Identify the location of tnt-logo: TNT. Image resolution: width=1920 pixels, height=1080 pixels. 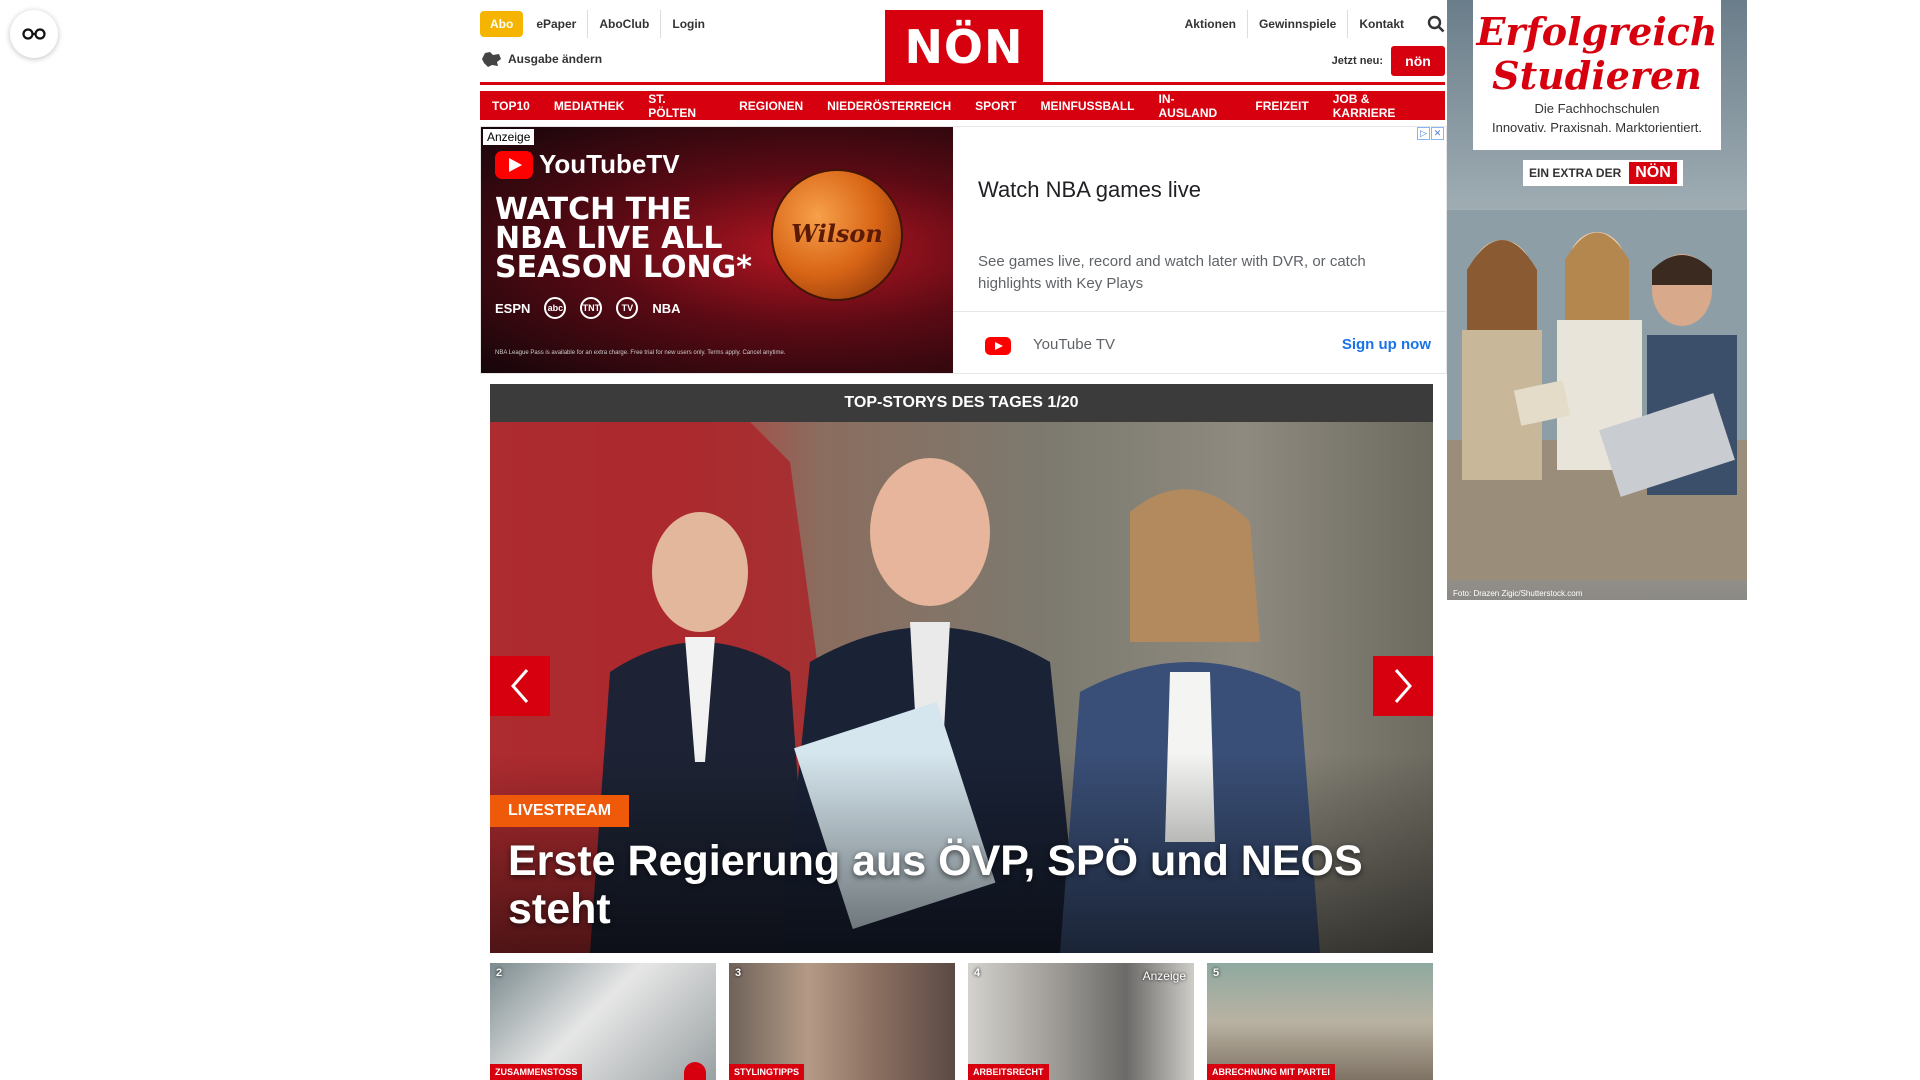
(591, 308).